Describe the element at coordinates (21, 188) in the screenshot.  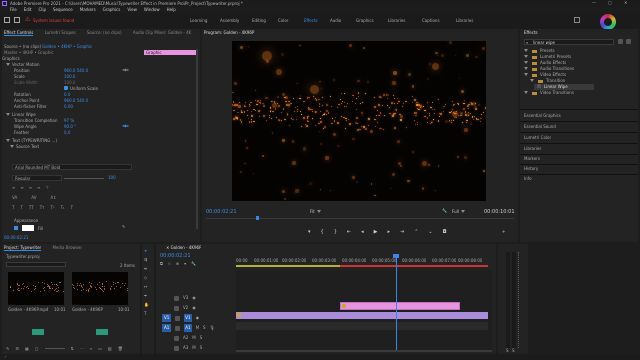
I see `align-center-icon: ≡` at that location.